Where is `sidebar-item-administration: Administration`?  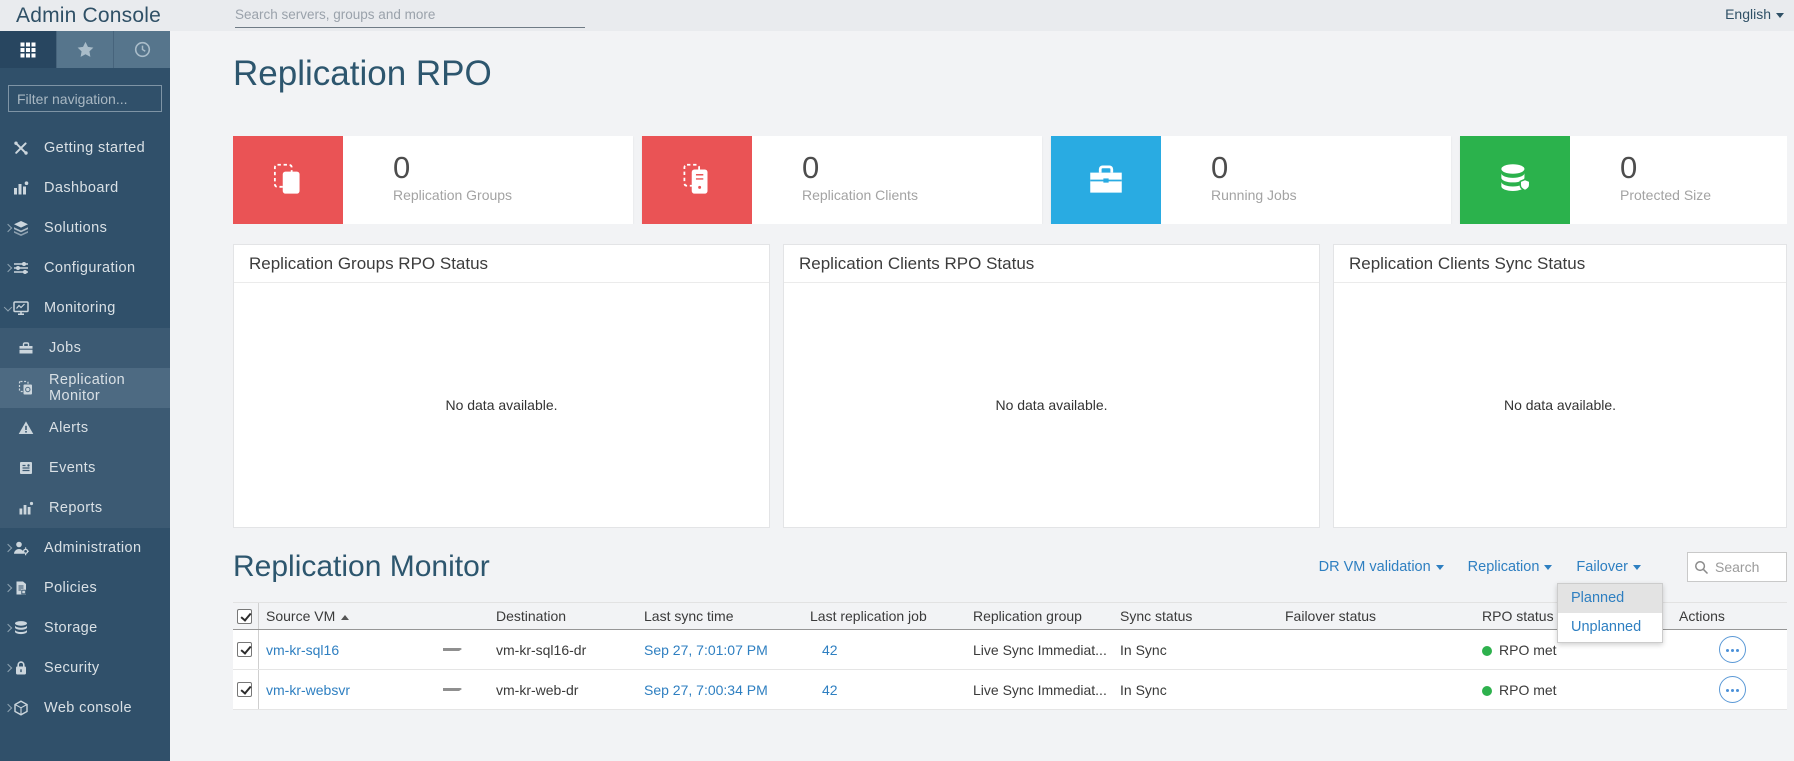 sidebar-item-administration: Administration is located at coordinates (85, 548).